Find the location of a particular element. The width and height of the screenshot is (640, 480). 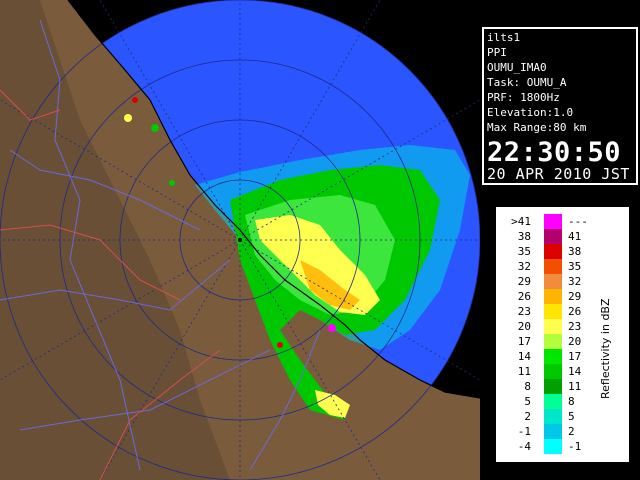

legend-row: >41 --- is located at coordinates (562, 221).